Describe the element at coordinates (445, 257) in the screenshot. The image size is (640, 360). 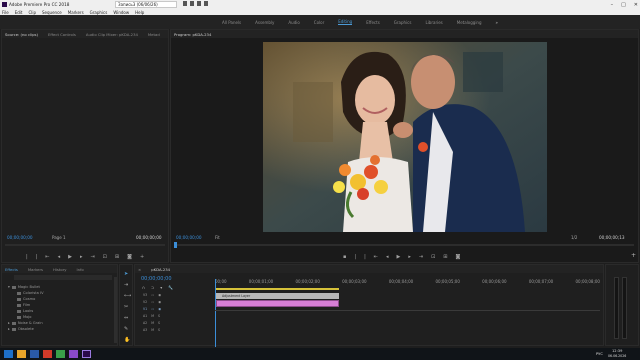
I see `extract-icon: ⊞` at that location.